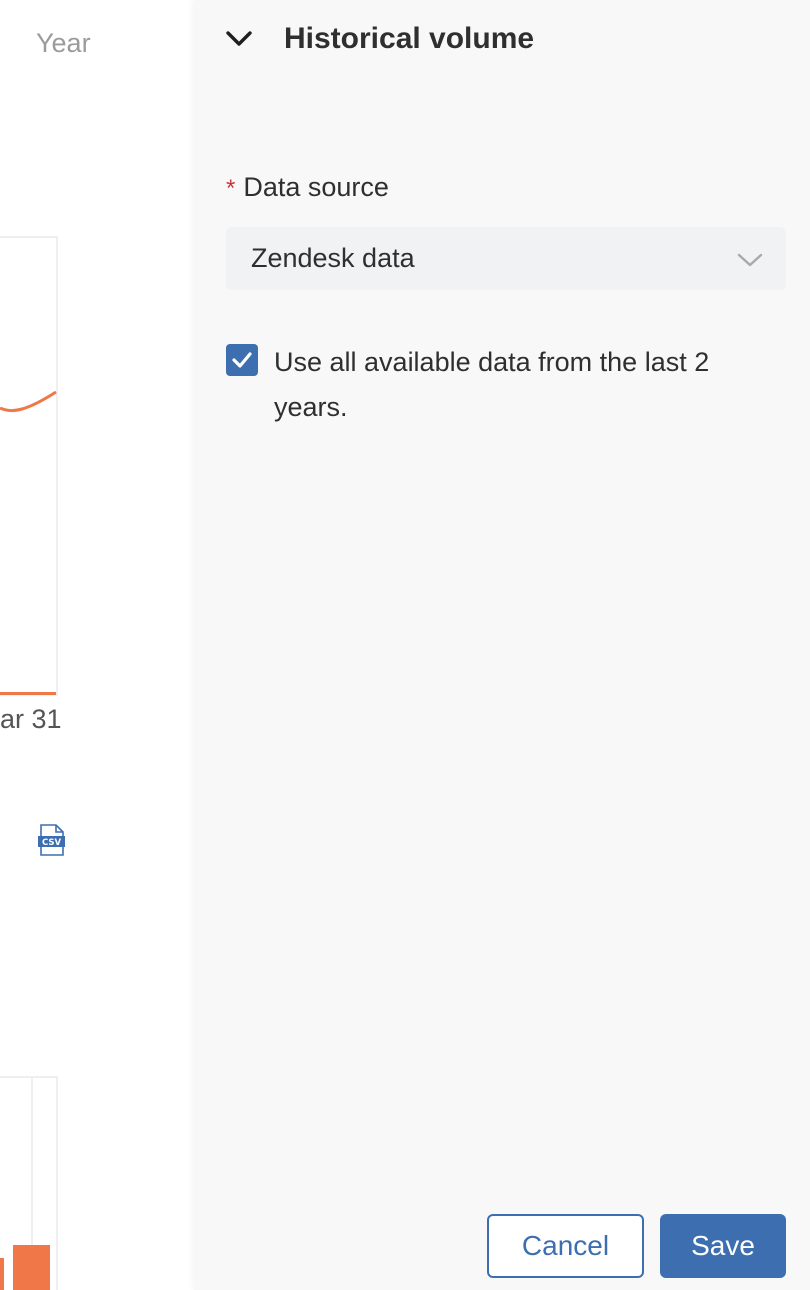  Describe the element at coordinates (565, 1246) in the screenshot. I see `cancel-button: Cancel` at that location.